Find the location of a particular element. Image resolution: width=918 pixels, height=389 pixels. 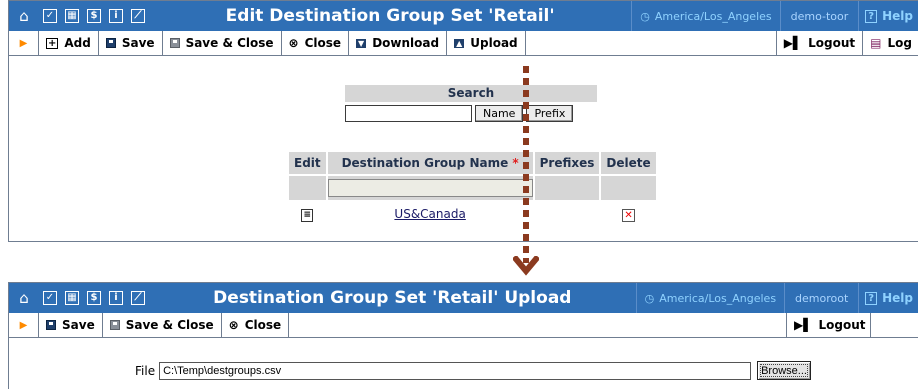

required-mark: * is located at coordinates (515, 163).